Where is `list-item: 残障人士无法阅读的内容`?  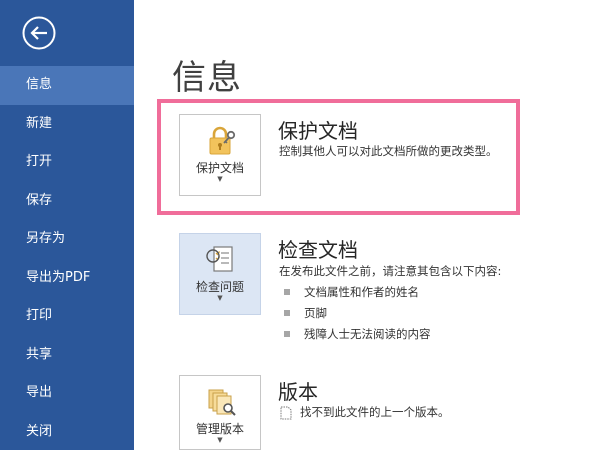 list-item: 残障人士无法阅读的内容 is located at coordinates (357, 334).